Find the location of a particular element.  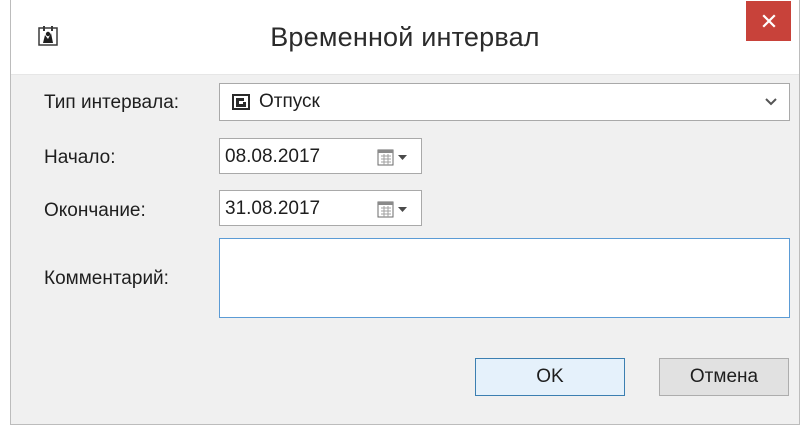

start-date-picker: 08.08.2017 is located at coordinates (320, 156).